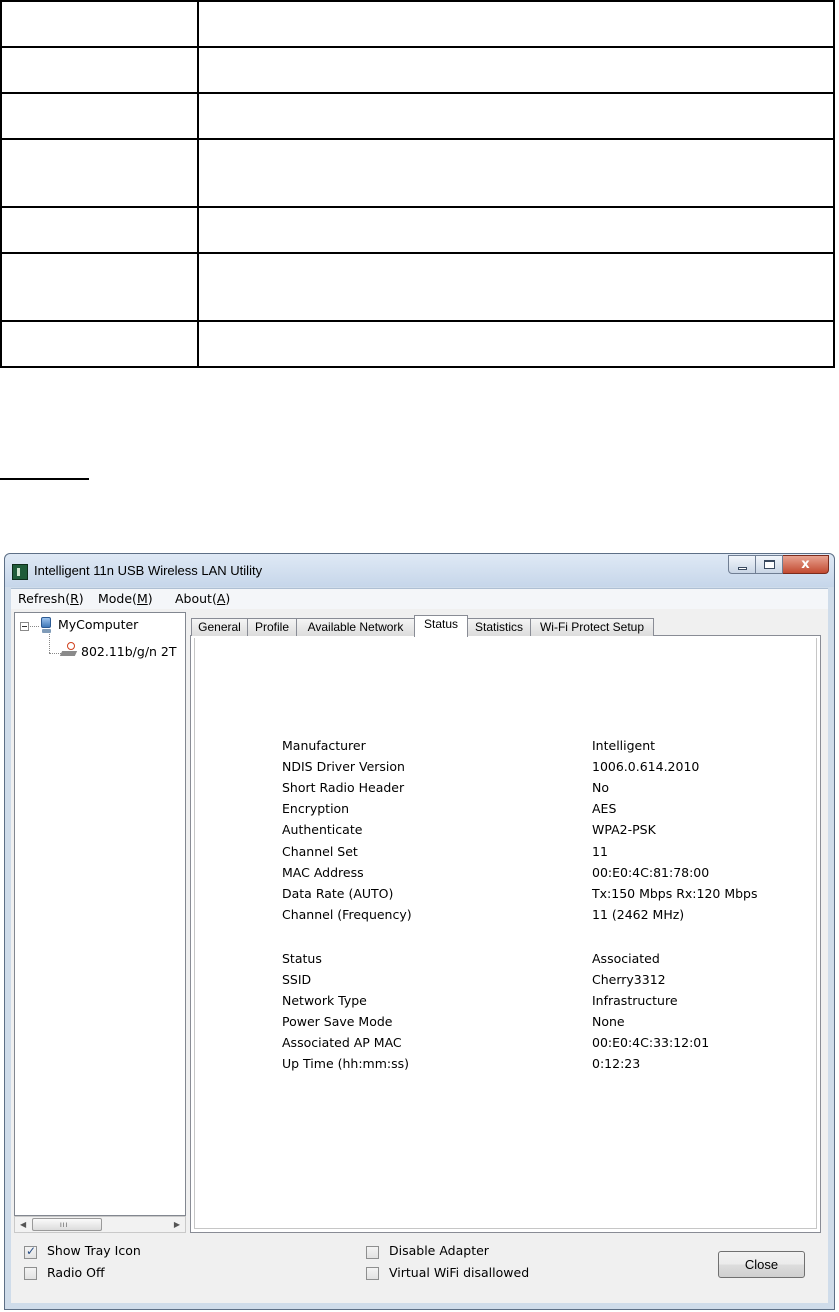 Image resolution: width=839 pixels, height=1312 pixels. What do you see at coordinates (316, 808) in the screenshot?
I see `status-label: Encryption` at bounding box center [316, 808].